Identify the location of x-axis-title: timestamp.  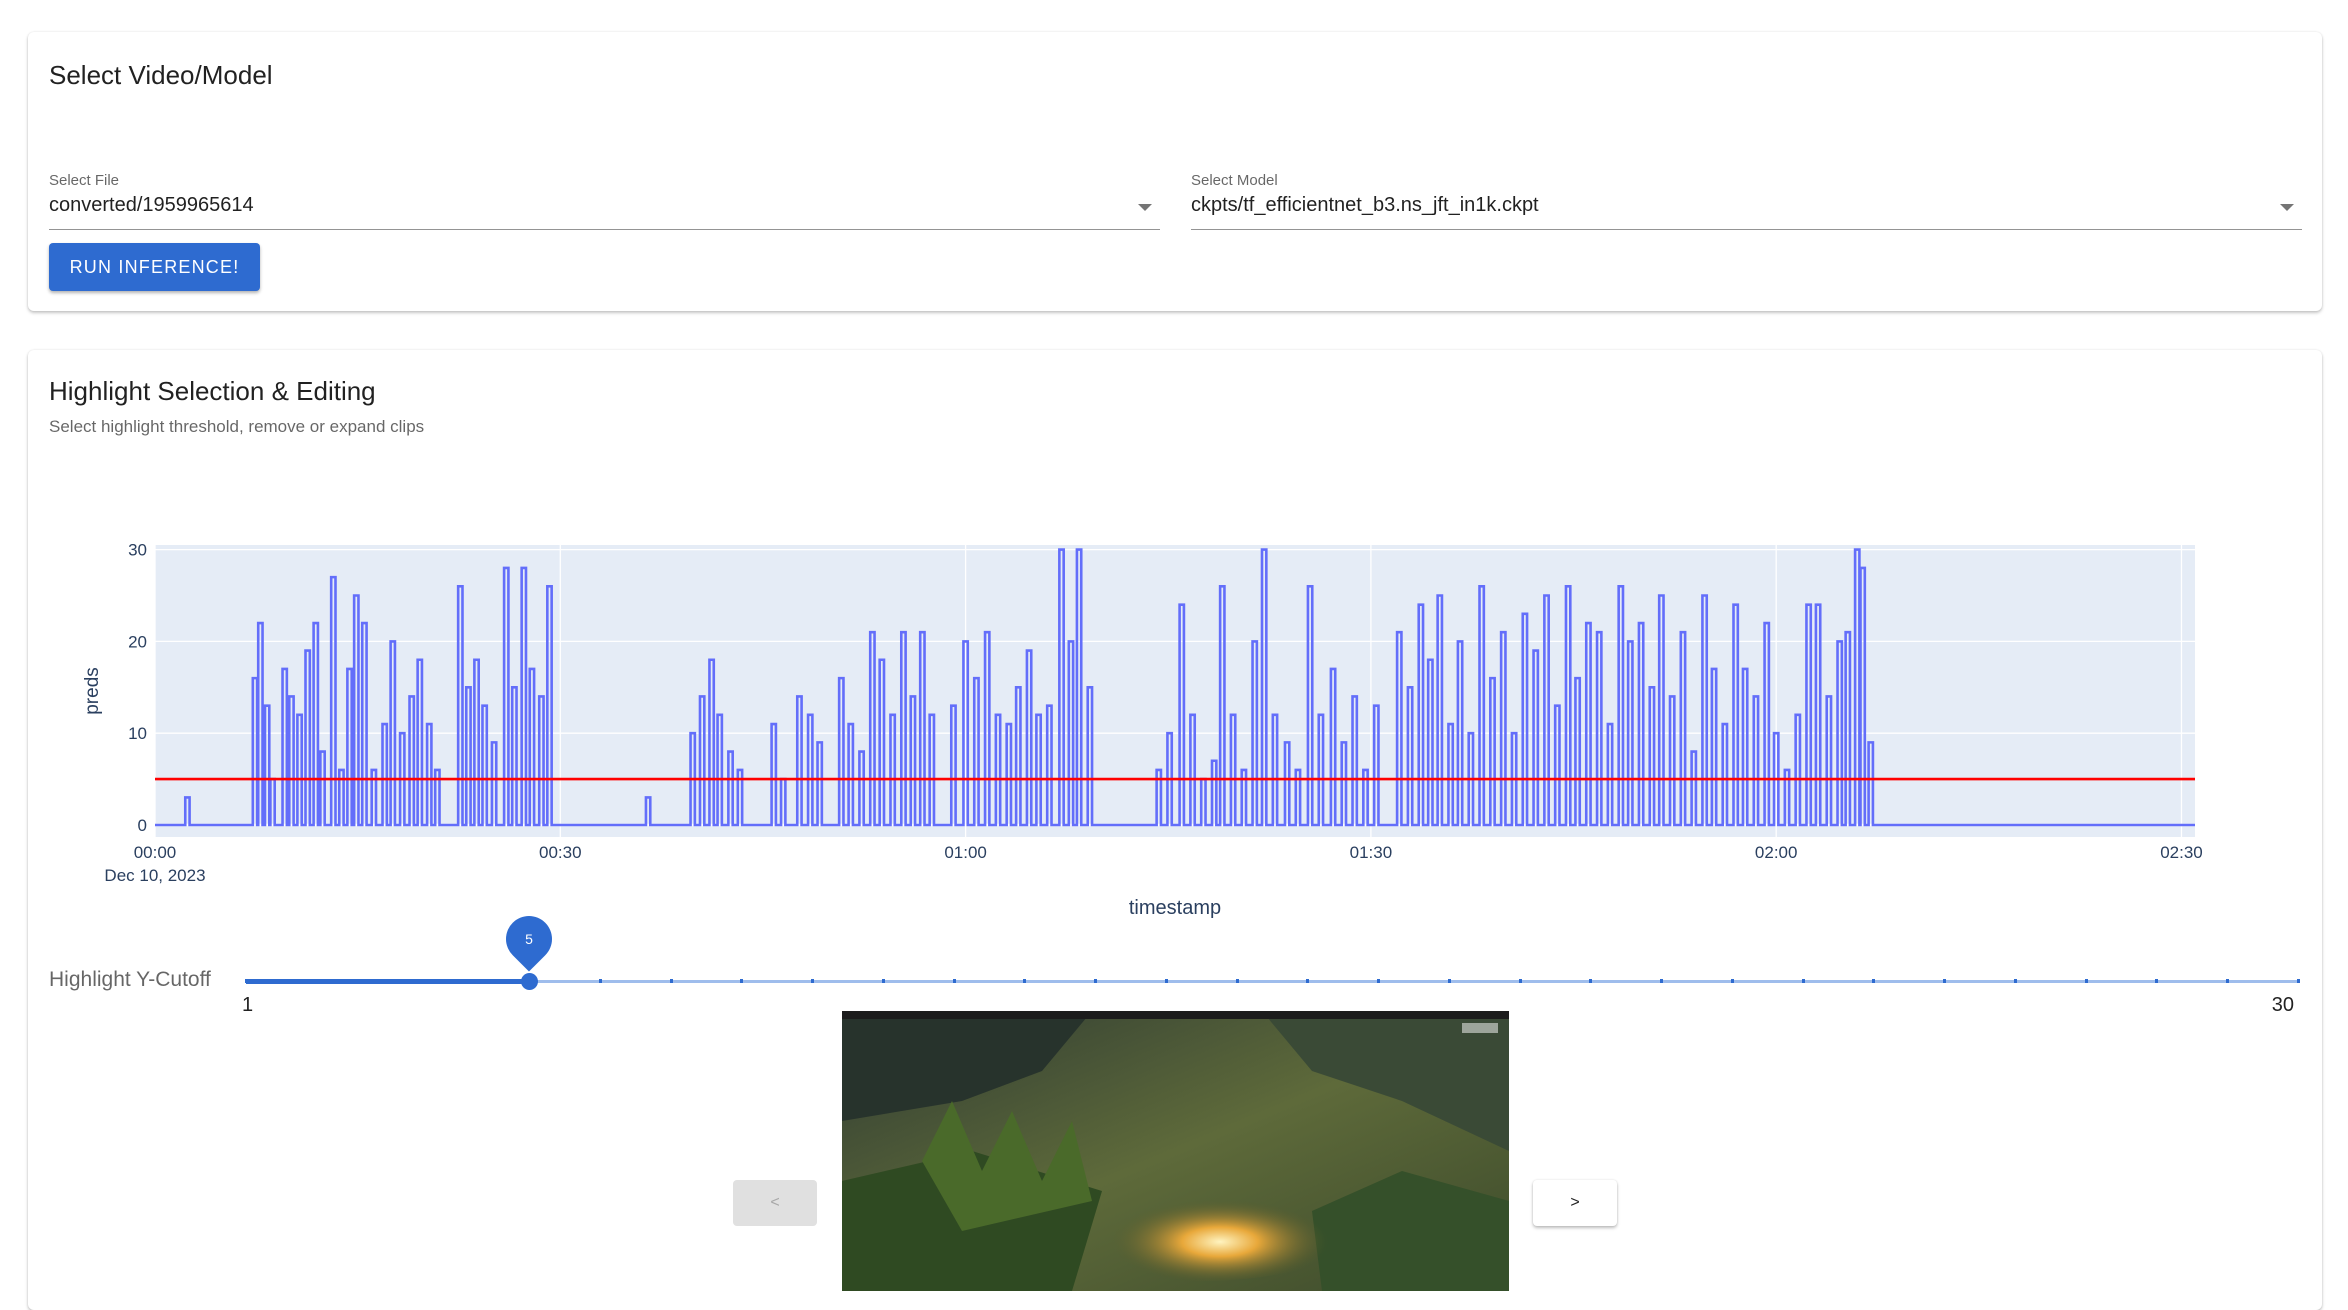
(1175, 908).